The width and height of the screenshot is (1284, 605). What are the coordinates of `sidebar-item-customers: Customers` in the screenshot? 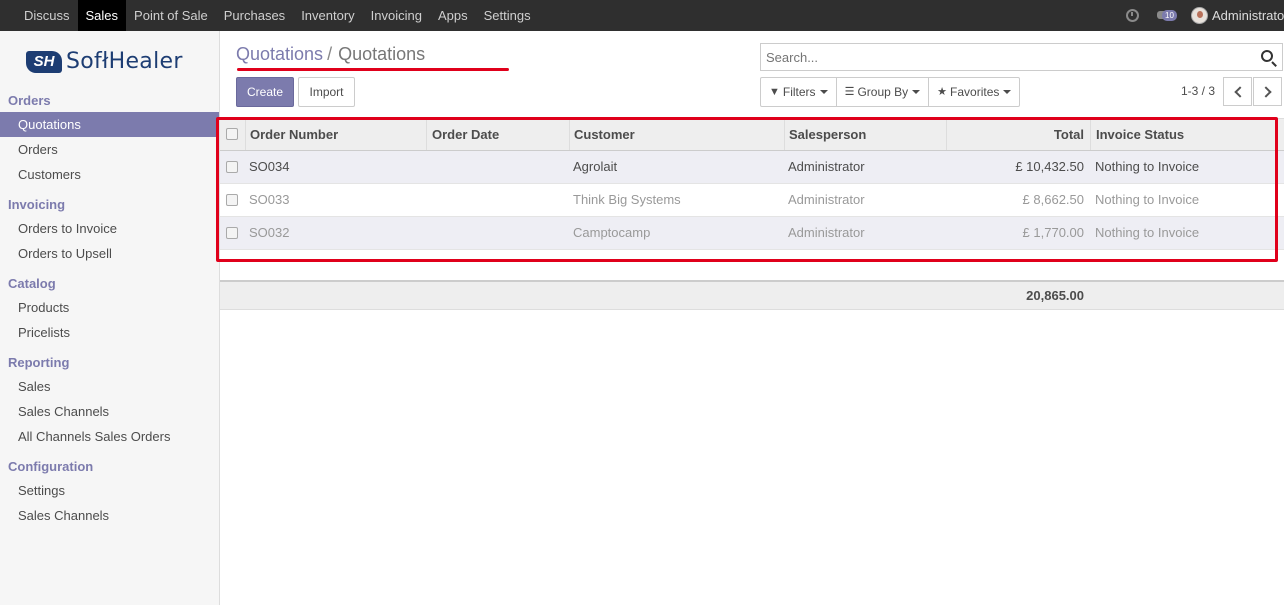 It's located at (109, 174).